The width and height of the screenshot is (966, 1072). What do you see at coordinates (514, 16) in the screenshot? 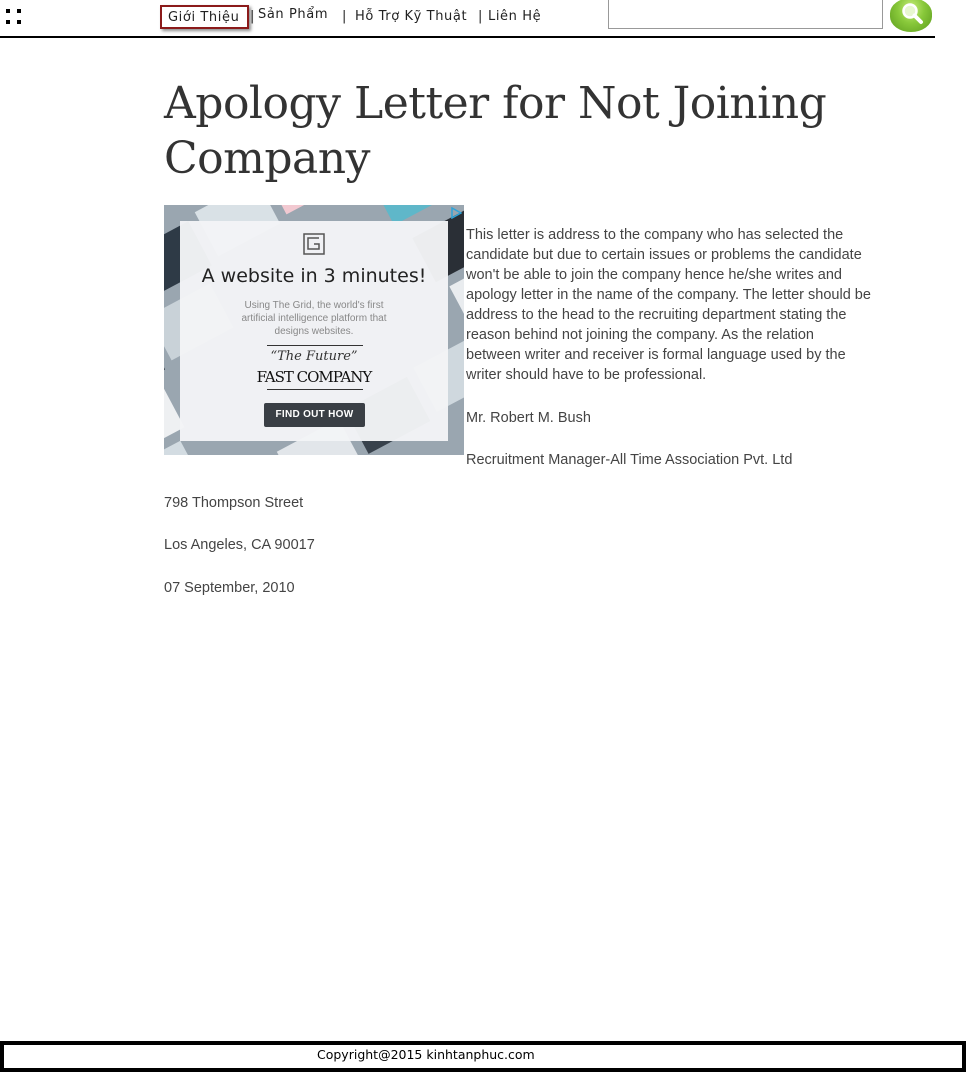
I see `nav-item-lien-he: Liên Hệ` at bounding box center [514, 16].